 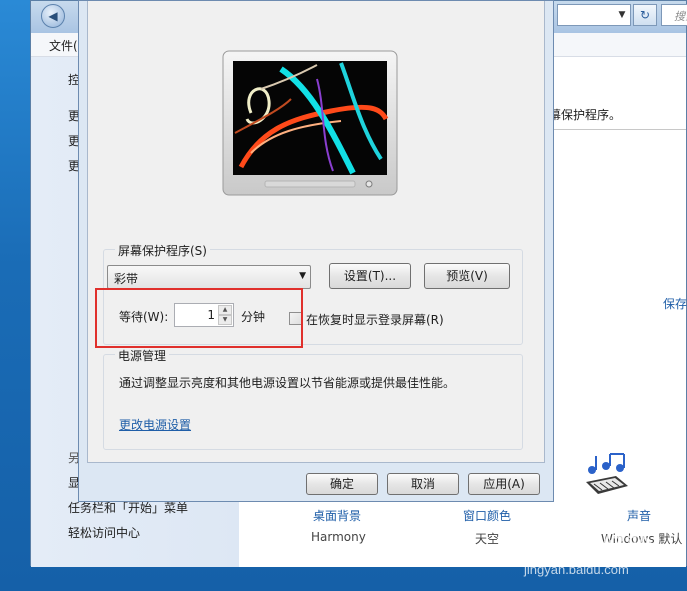 I want to click on resume-logon-checkbox, so click(x=295, y=318).